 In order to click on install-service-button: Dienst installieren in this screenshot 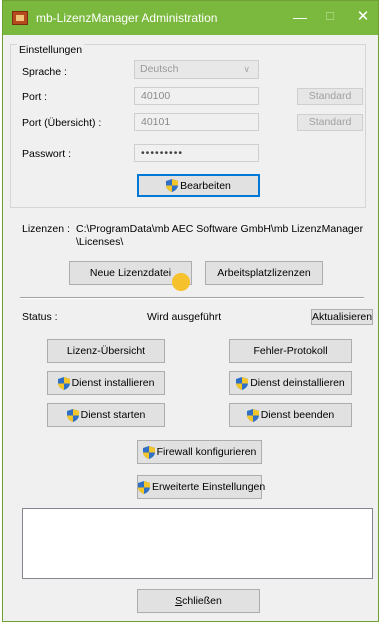, I will do `click(106, 383)`.